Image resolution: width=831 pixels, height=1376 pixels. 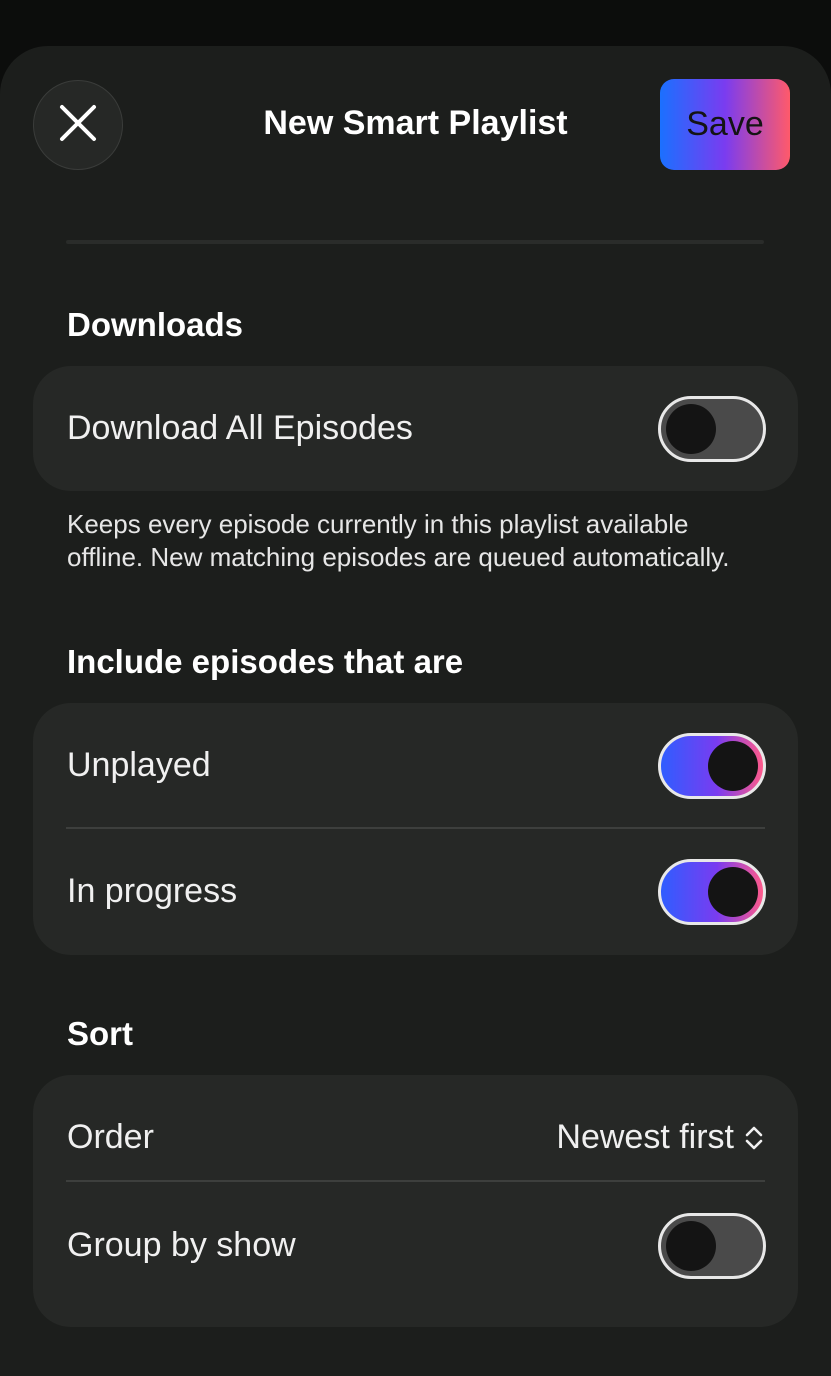 I want to click on group-by-show-label: Group by show, so click(x=181, y=1245).